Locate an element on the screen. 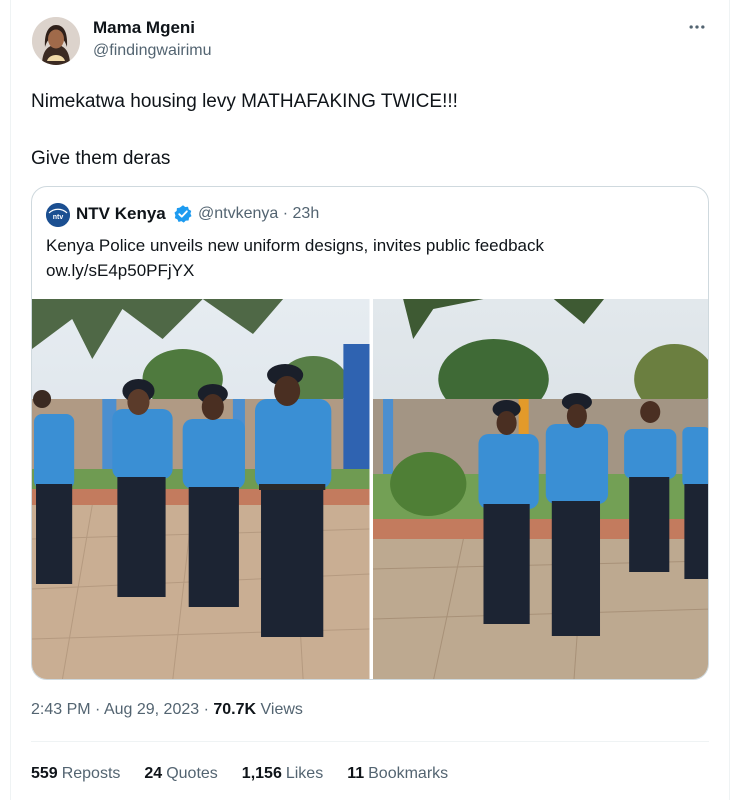 The image size is (740, 800). author-avatar is located at coordinates (56, 41).